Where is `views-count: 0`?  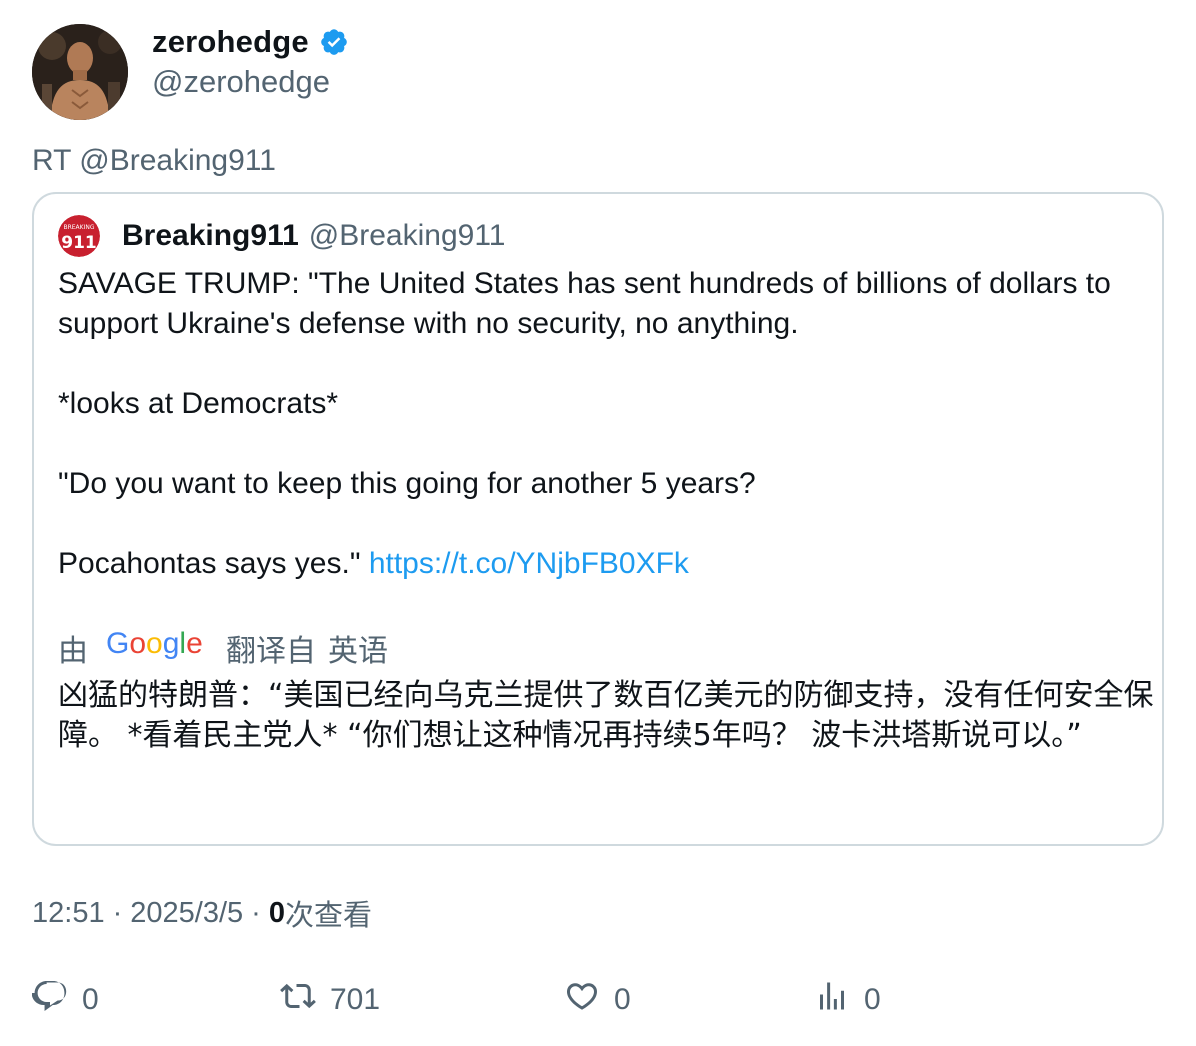 views-count: 0 is located at coordinates (276, 912).